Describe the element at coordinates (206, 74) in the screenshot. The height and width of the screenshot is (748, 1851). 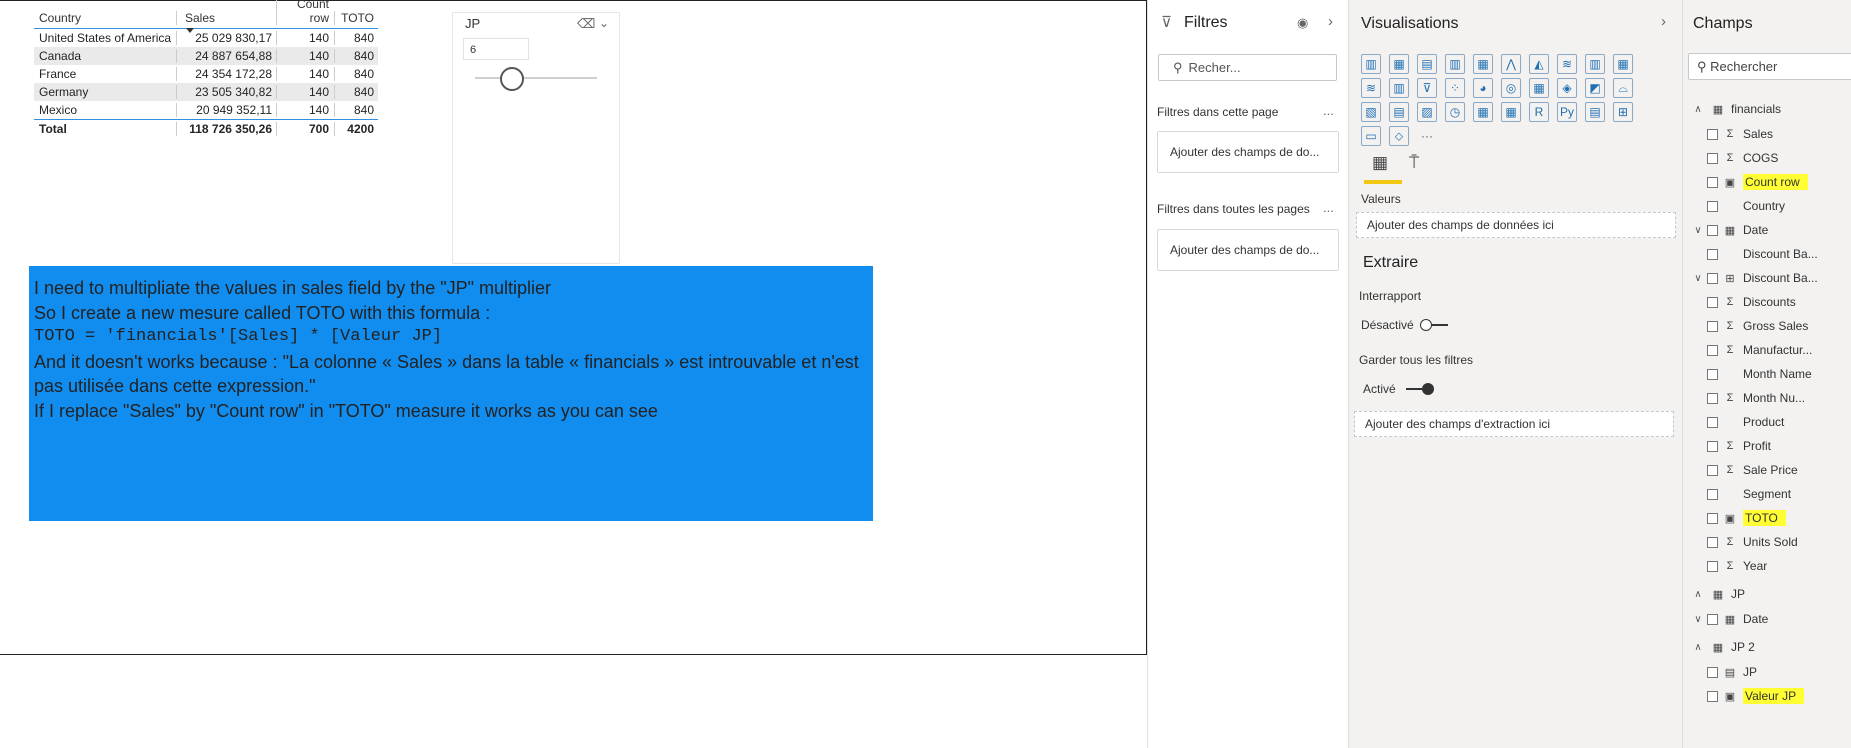
I see `table-row: France 24 354 172,28 140 840` at that location.